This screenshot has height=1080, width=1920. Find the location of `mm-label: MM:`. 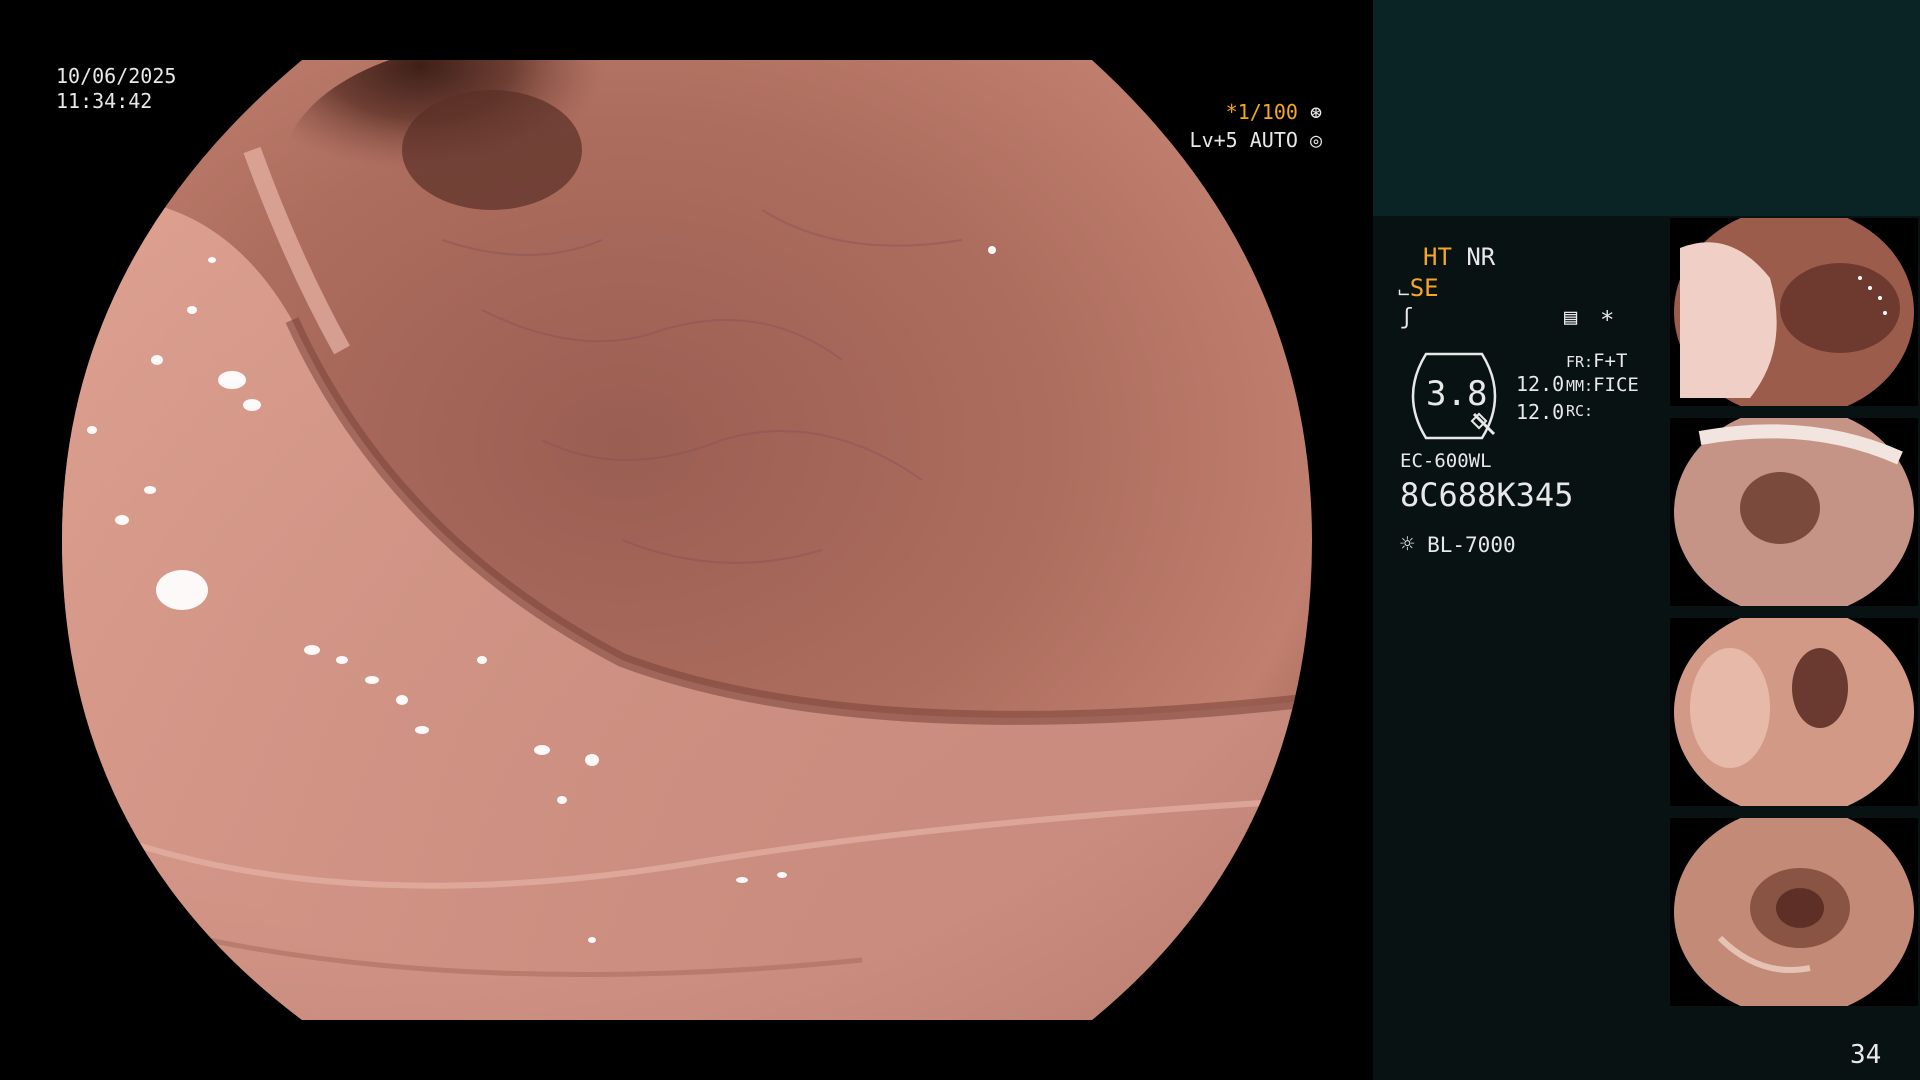

mm-label: MM: is located at coordinates (1580, 386).